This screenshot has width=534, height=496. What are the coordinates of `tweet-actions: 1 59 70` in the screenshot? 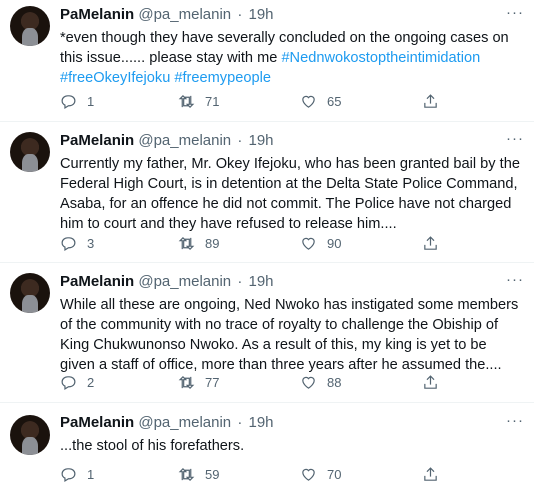 It's located at (260, 476).